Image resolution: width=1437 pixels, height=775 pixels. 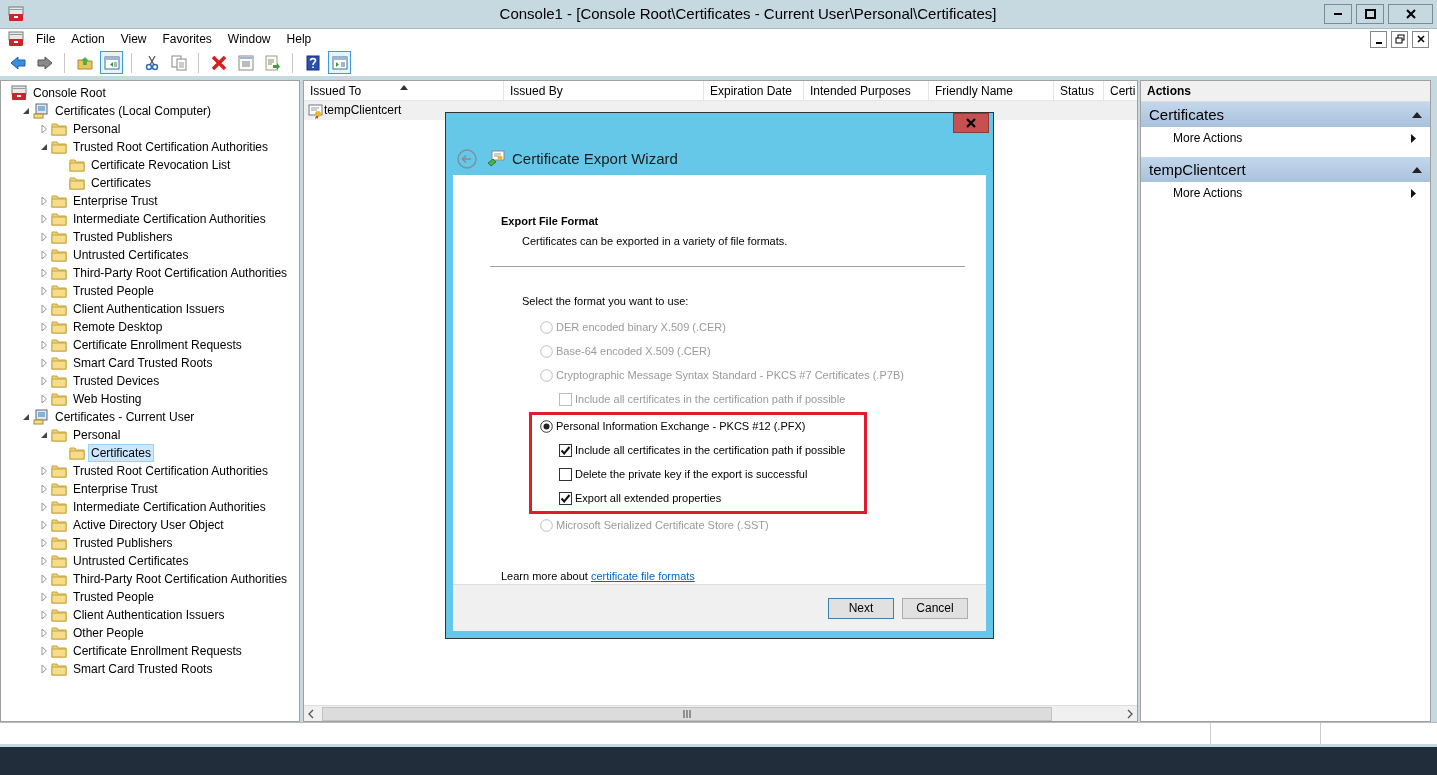 I want to click on menu-item: View, so click(x=133, y=39).